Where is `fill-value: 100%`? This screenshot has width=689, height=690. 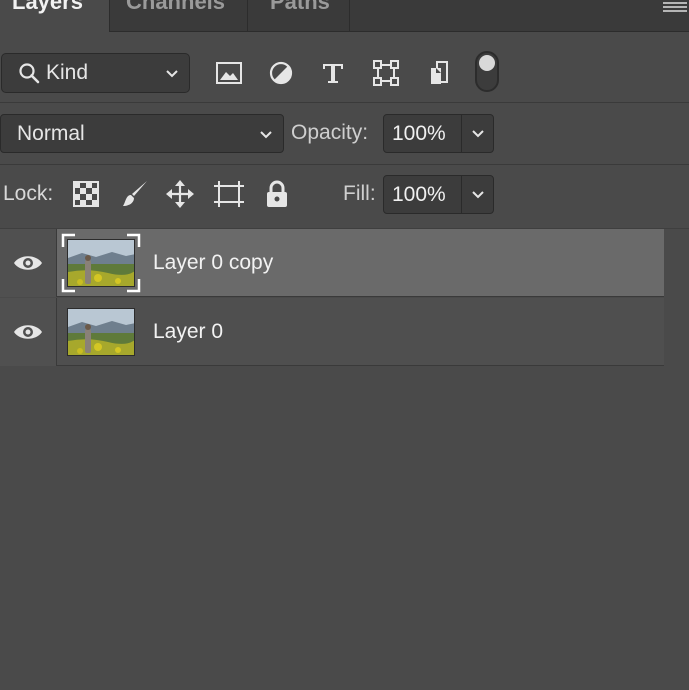
fill-value: 100% is located at coordinates (419, 195).